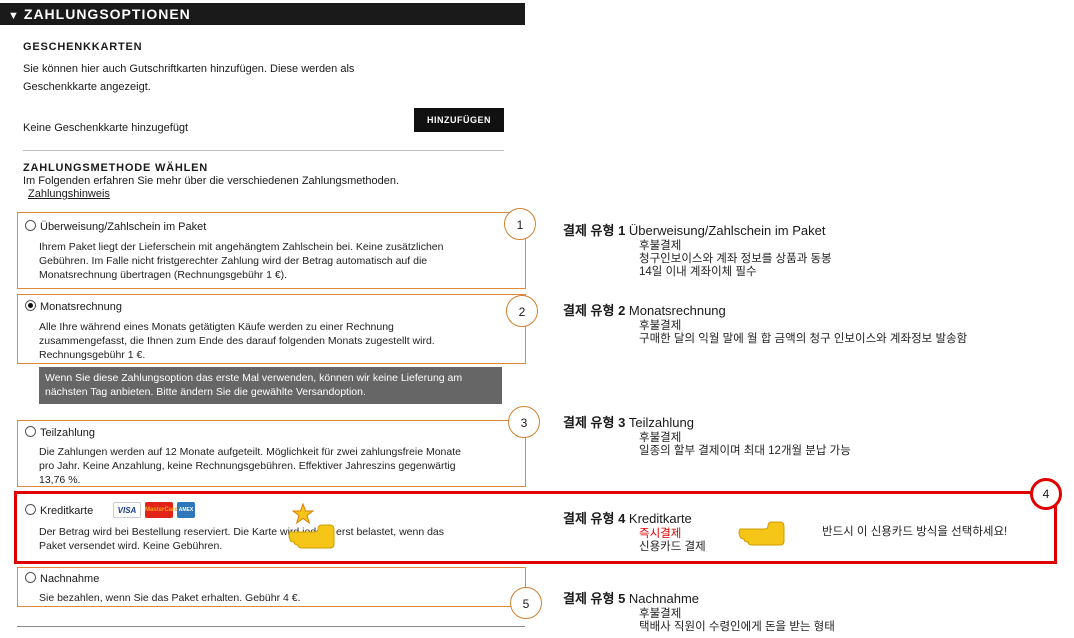 The width and height of the screenshot is (1074, 638). What do you see at coordinates (68, 433) in the screenshot?
I see `option-name: Teilzahlung` at bounding box center [68, 433].